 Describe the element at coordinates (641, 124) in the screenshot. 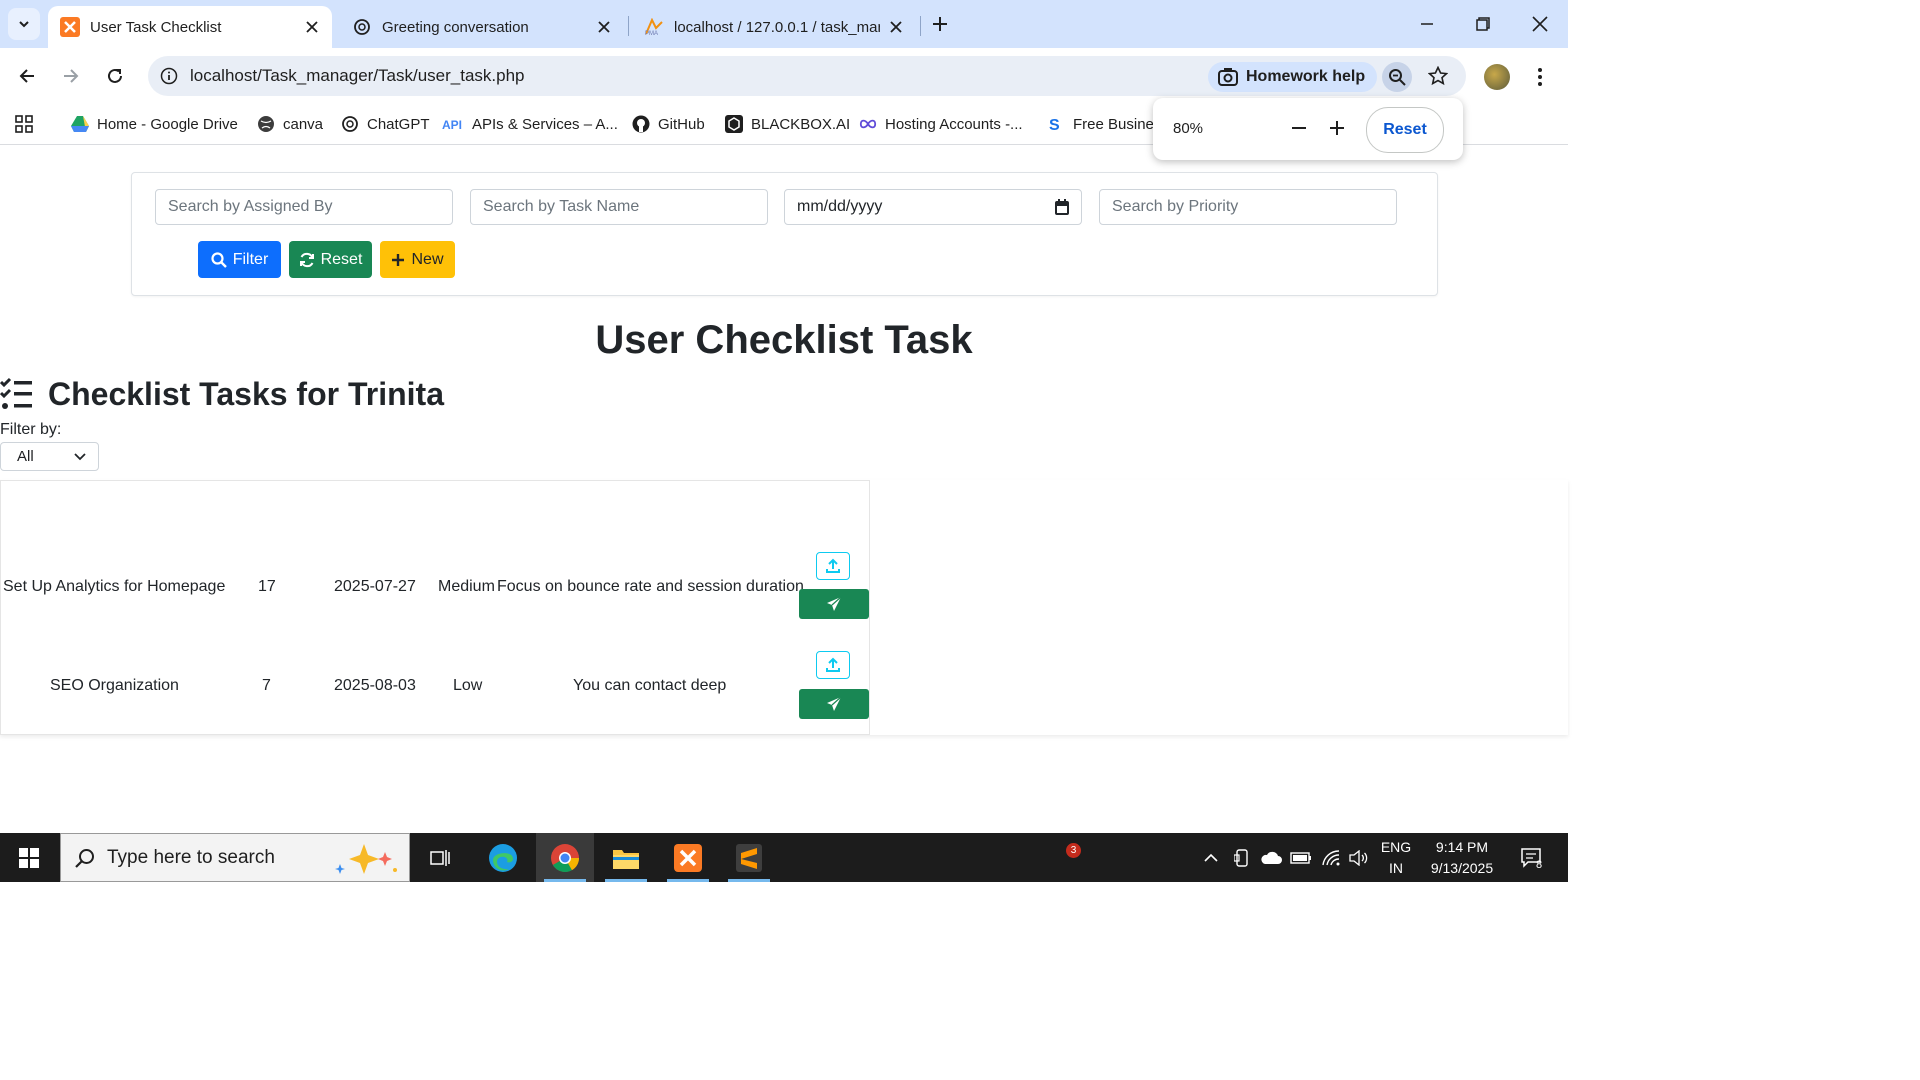

I see `github-icon` at that location.